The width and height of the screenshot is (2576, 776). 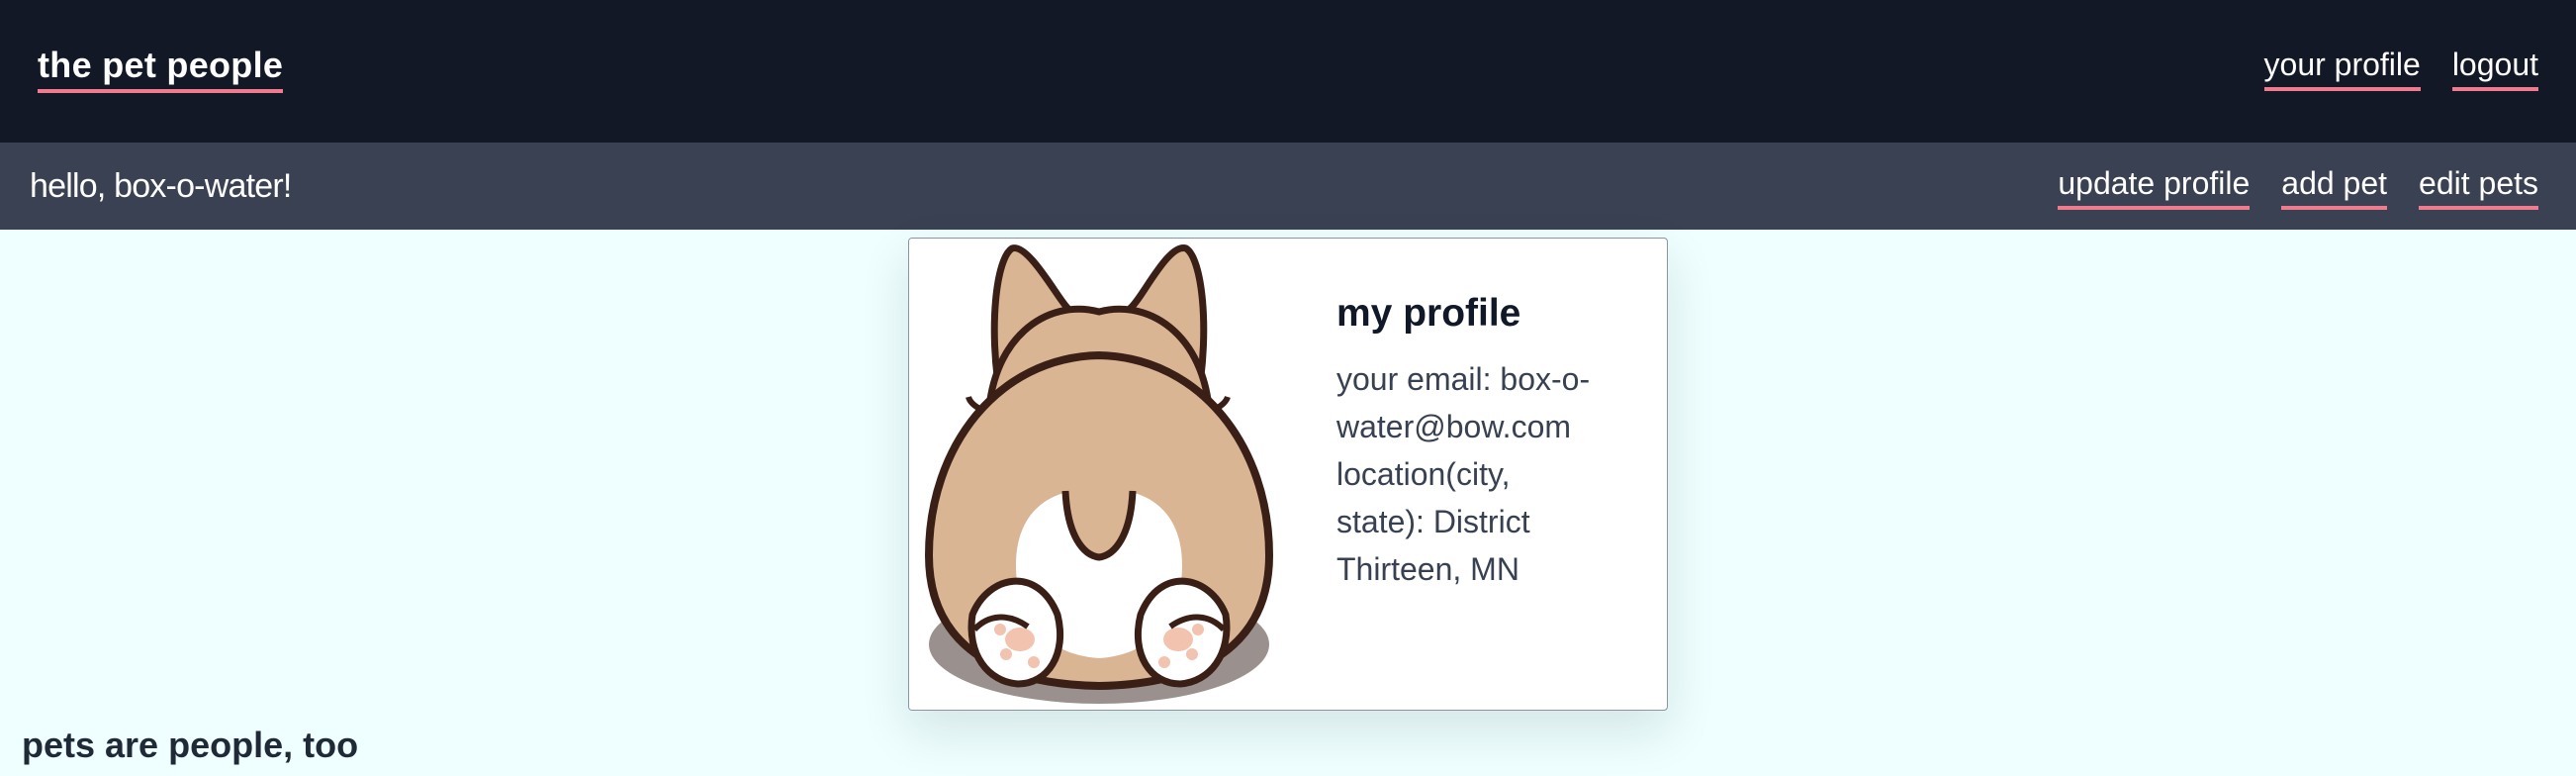 What do you see at coordinates (1463, 379) in the screenshot?
I see `profile-email-line-1: your email: box-o-` at bounding box center [1463, 379].